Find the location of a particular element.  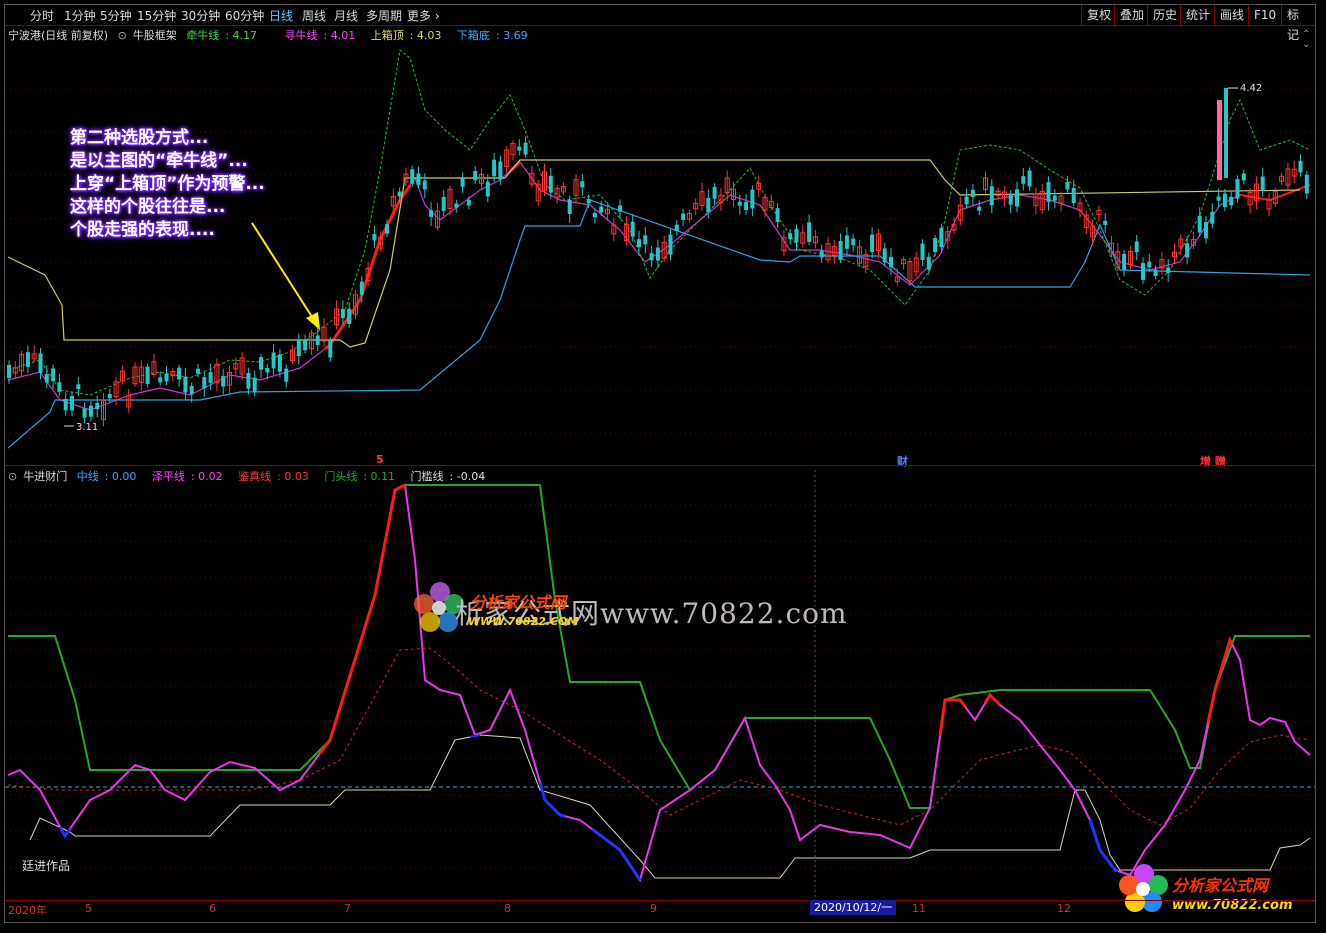

tick-2020: 2020年 is located at coordinates (27, 910).